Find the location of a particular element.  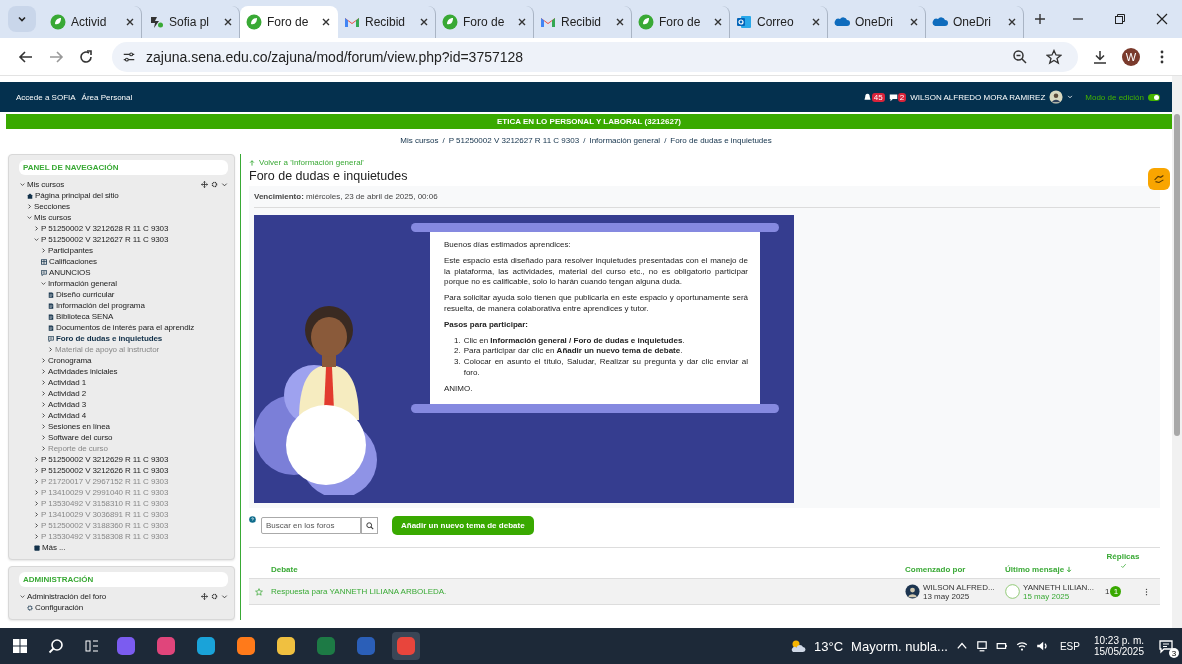

more-menu-icon is located at coordinates (1146, 591).